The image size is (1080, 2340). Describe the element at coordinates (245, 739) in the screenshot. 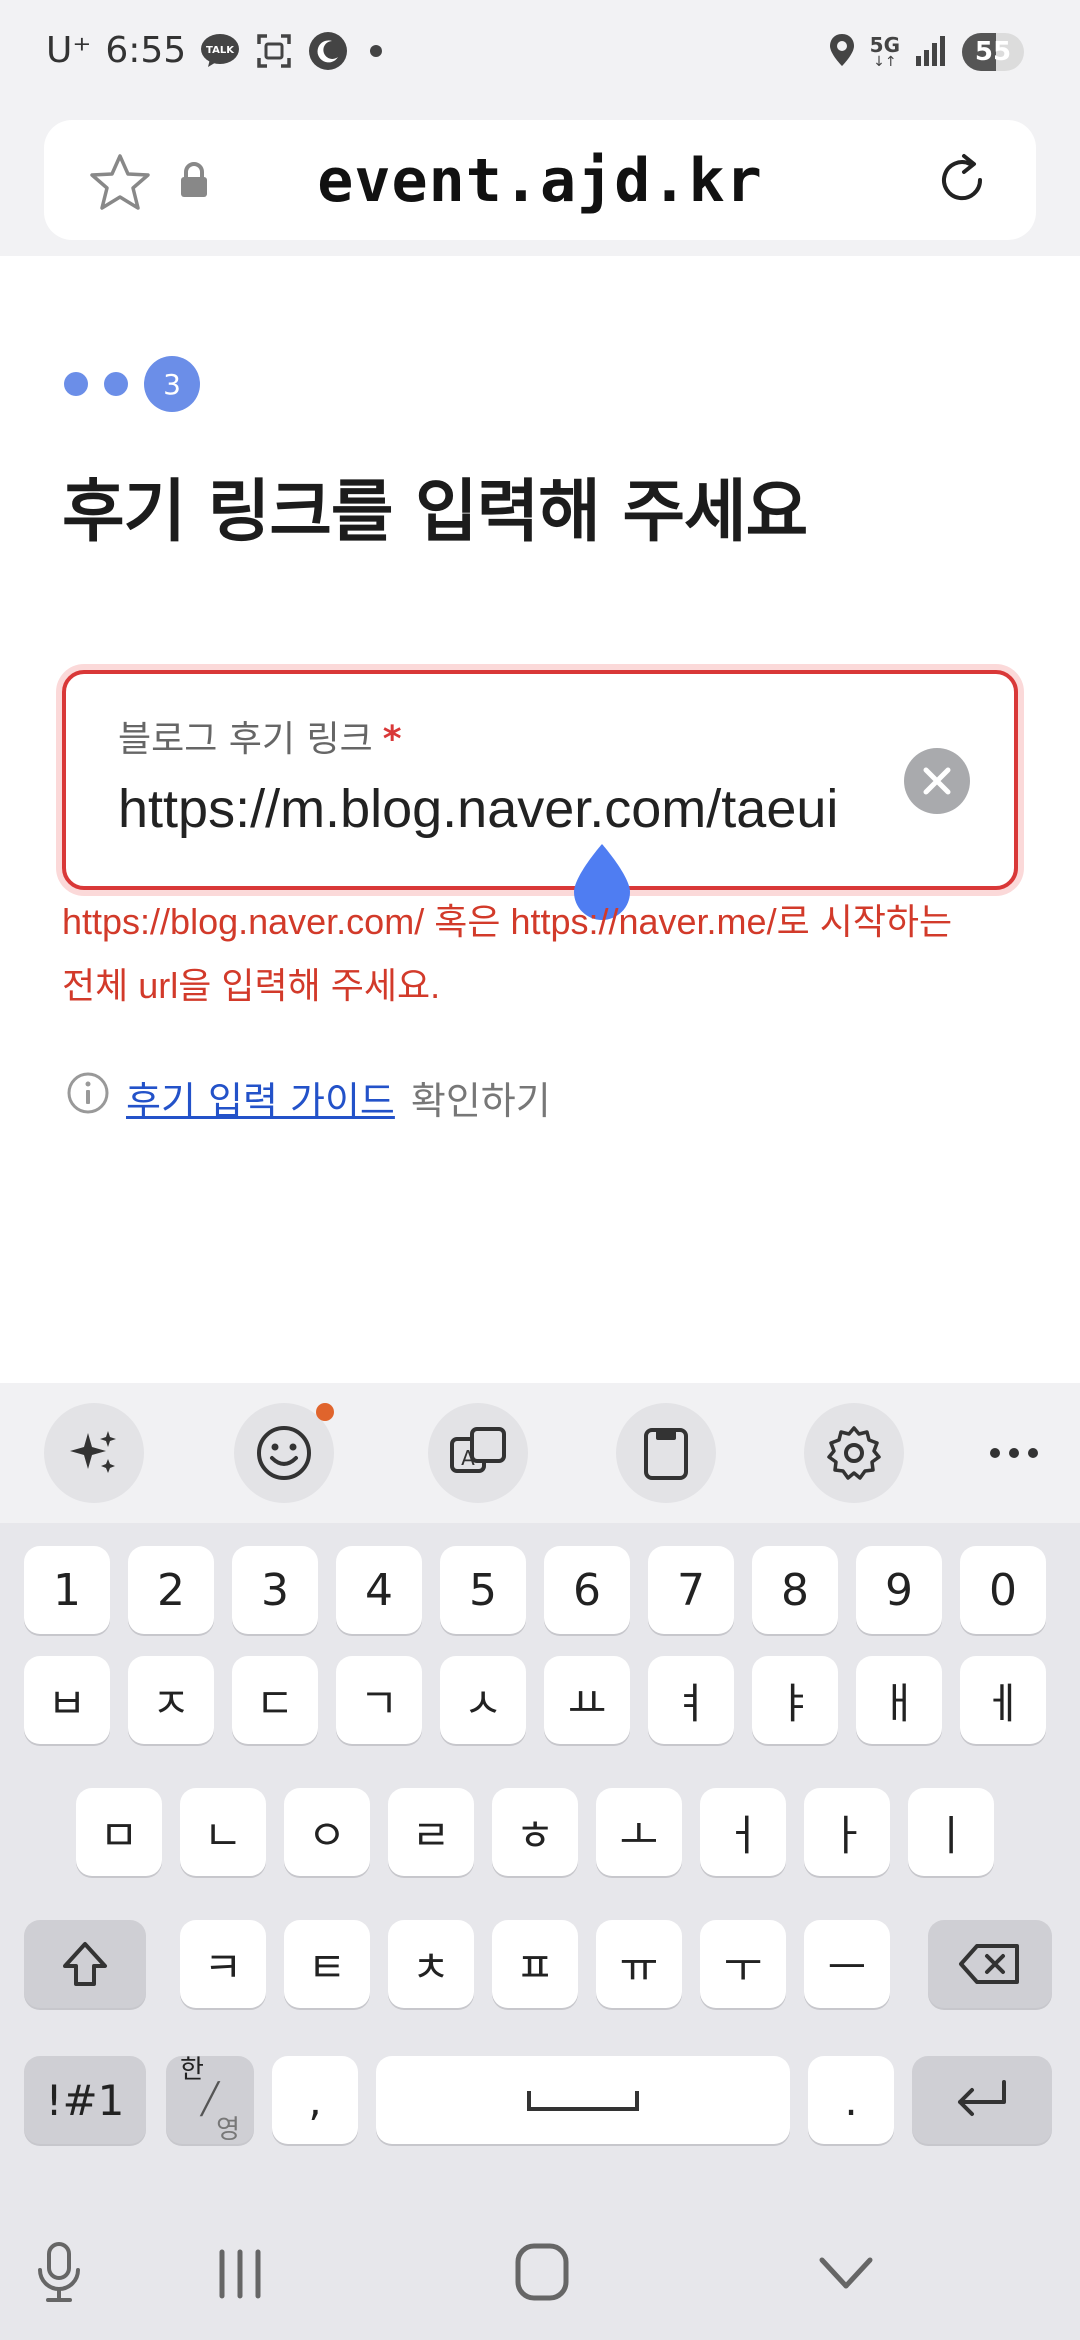

I see `field-label-text: 블로그 후기 링크` at that location.